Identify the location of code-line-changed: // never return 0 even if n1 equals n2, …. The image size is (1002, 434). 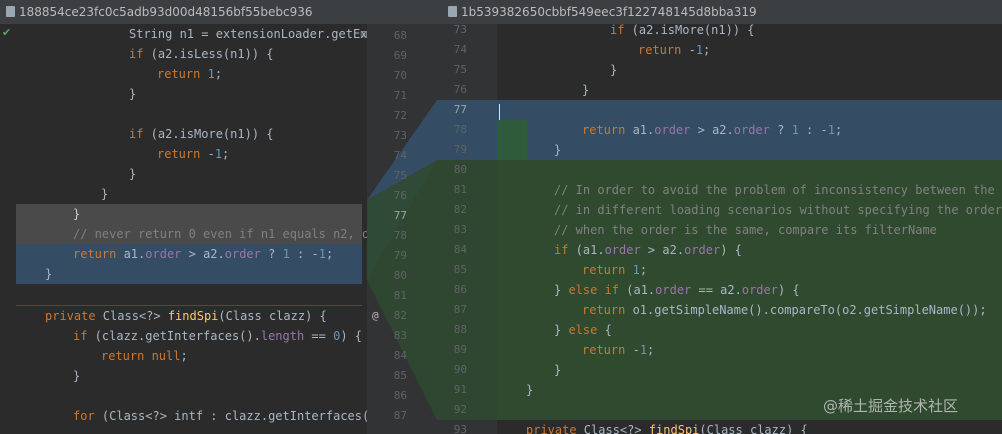
(191, 234).